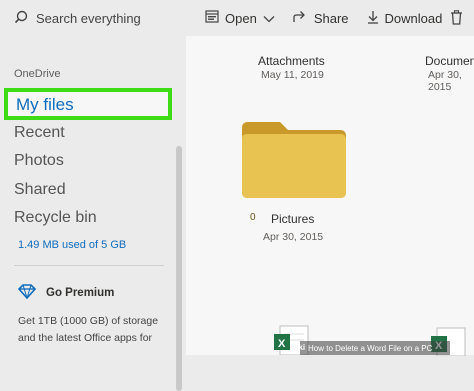 This screenshot has width=474, height=391. Describe the element at coordinates (298, 347) in the screenshot. I see `watermark-logo: wiki` at that location.